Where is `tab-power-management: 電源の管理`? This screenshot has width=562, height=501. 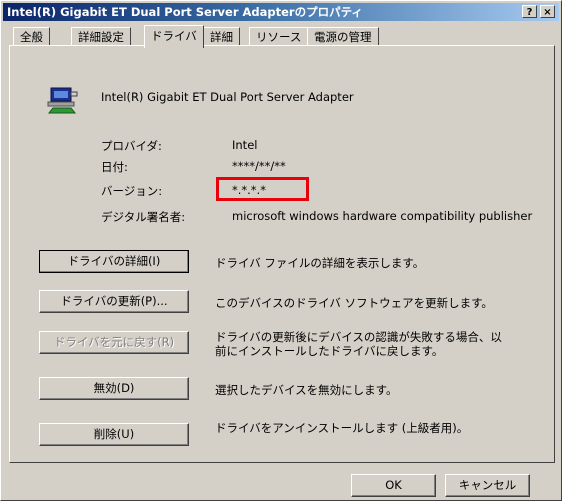
tab-power-management: 電源の管理 is located at coordinates (343, 36).